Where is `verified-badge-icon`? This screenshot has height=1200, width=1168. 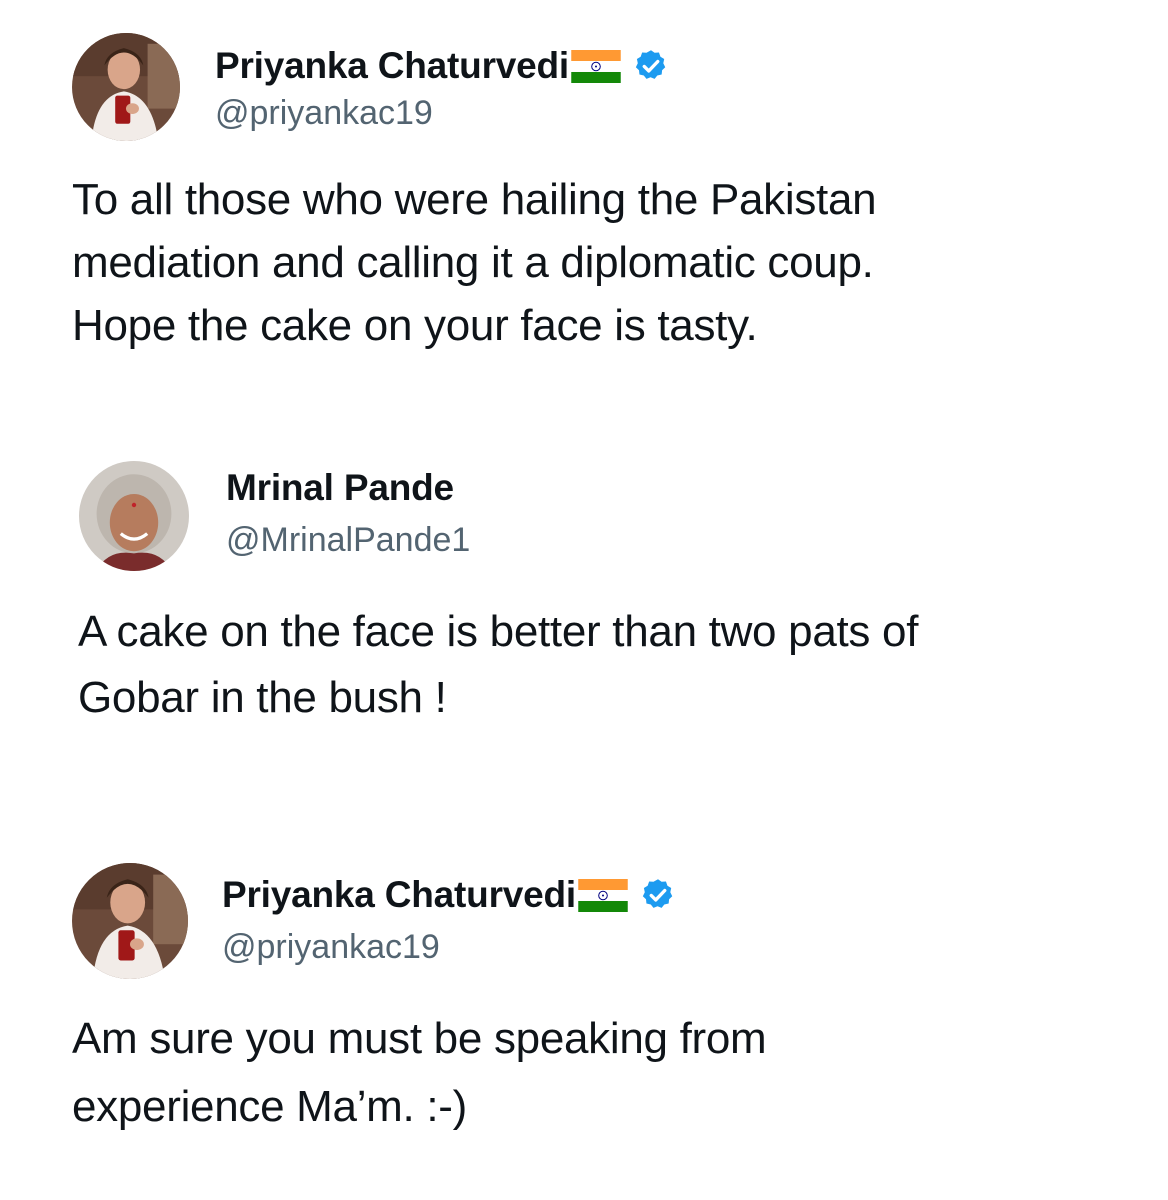 verified-badge-icon is located at coordinates (658, 895).